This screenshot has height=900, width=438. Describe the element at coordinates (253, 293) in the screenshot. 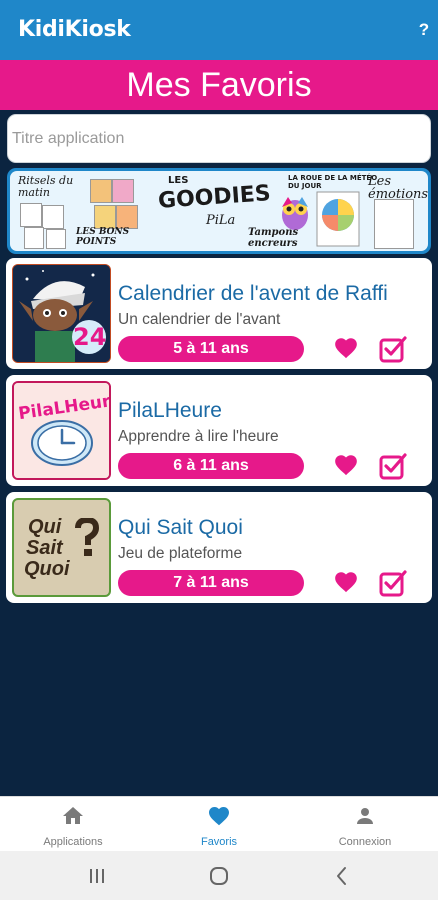

I see `app-title: Calendrier de l'avent de Raffi` at that location.